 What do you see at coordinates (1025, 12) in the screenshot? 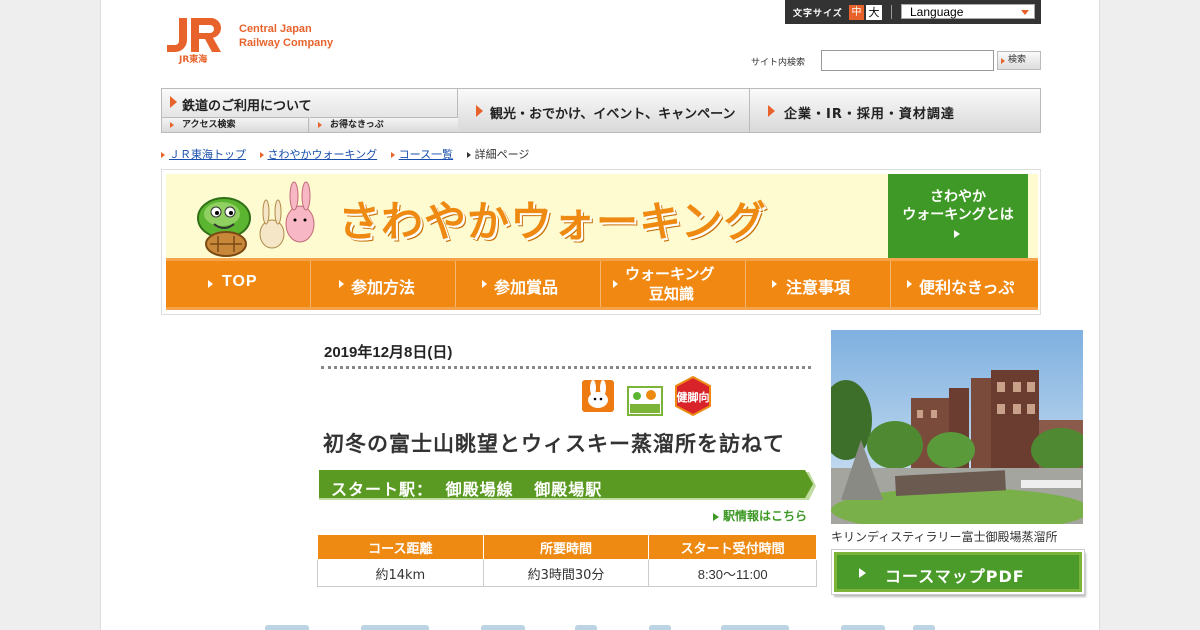
I see `chevron-down-icon` at bounding box center [1025, 12].